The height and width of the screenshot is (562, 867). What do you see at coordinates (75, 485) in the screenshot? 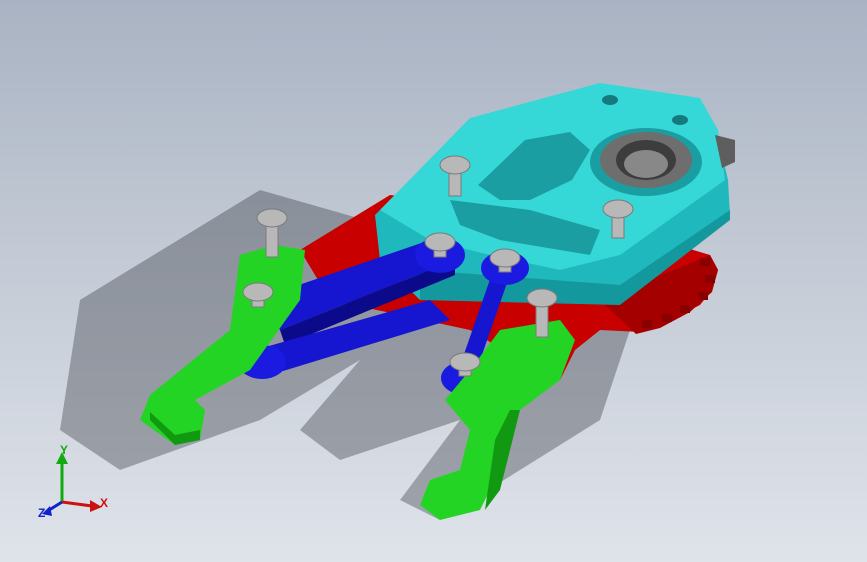
I see `coordinate-triad: Y X Z` at bounding box center [75, 485].